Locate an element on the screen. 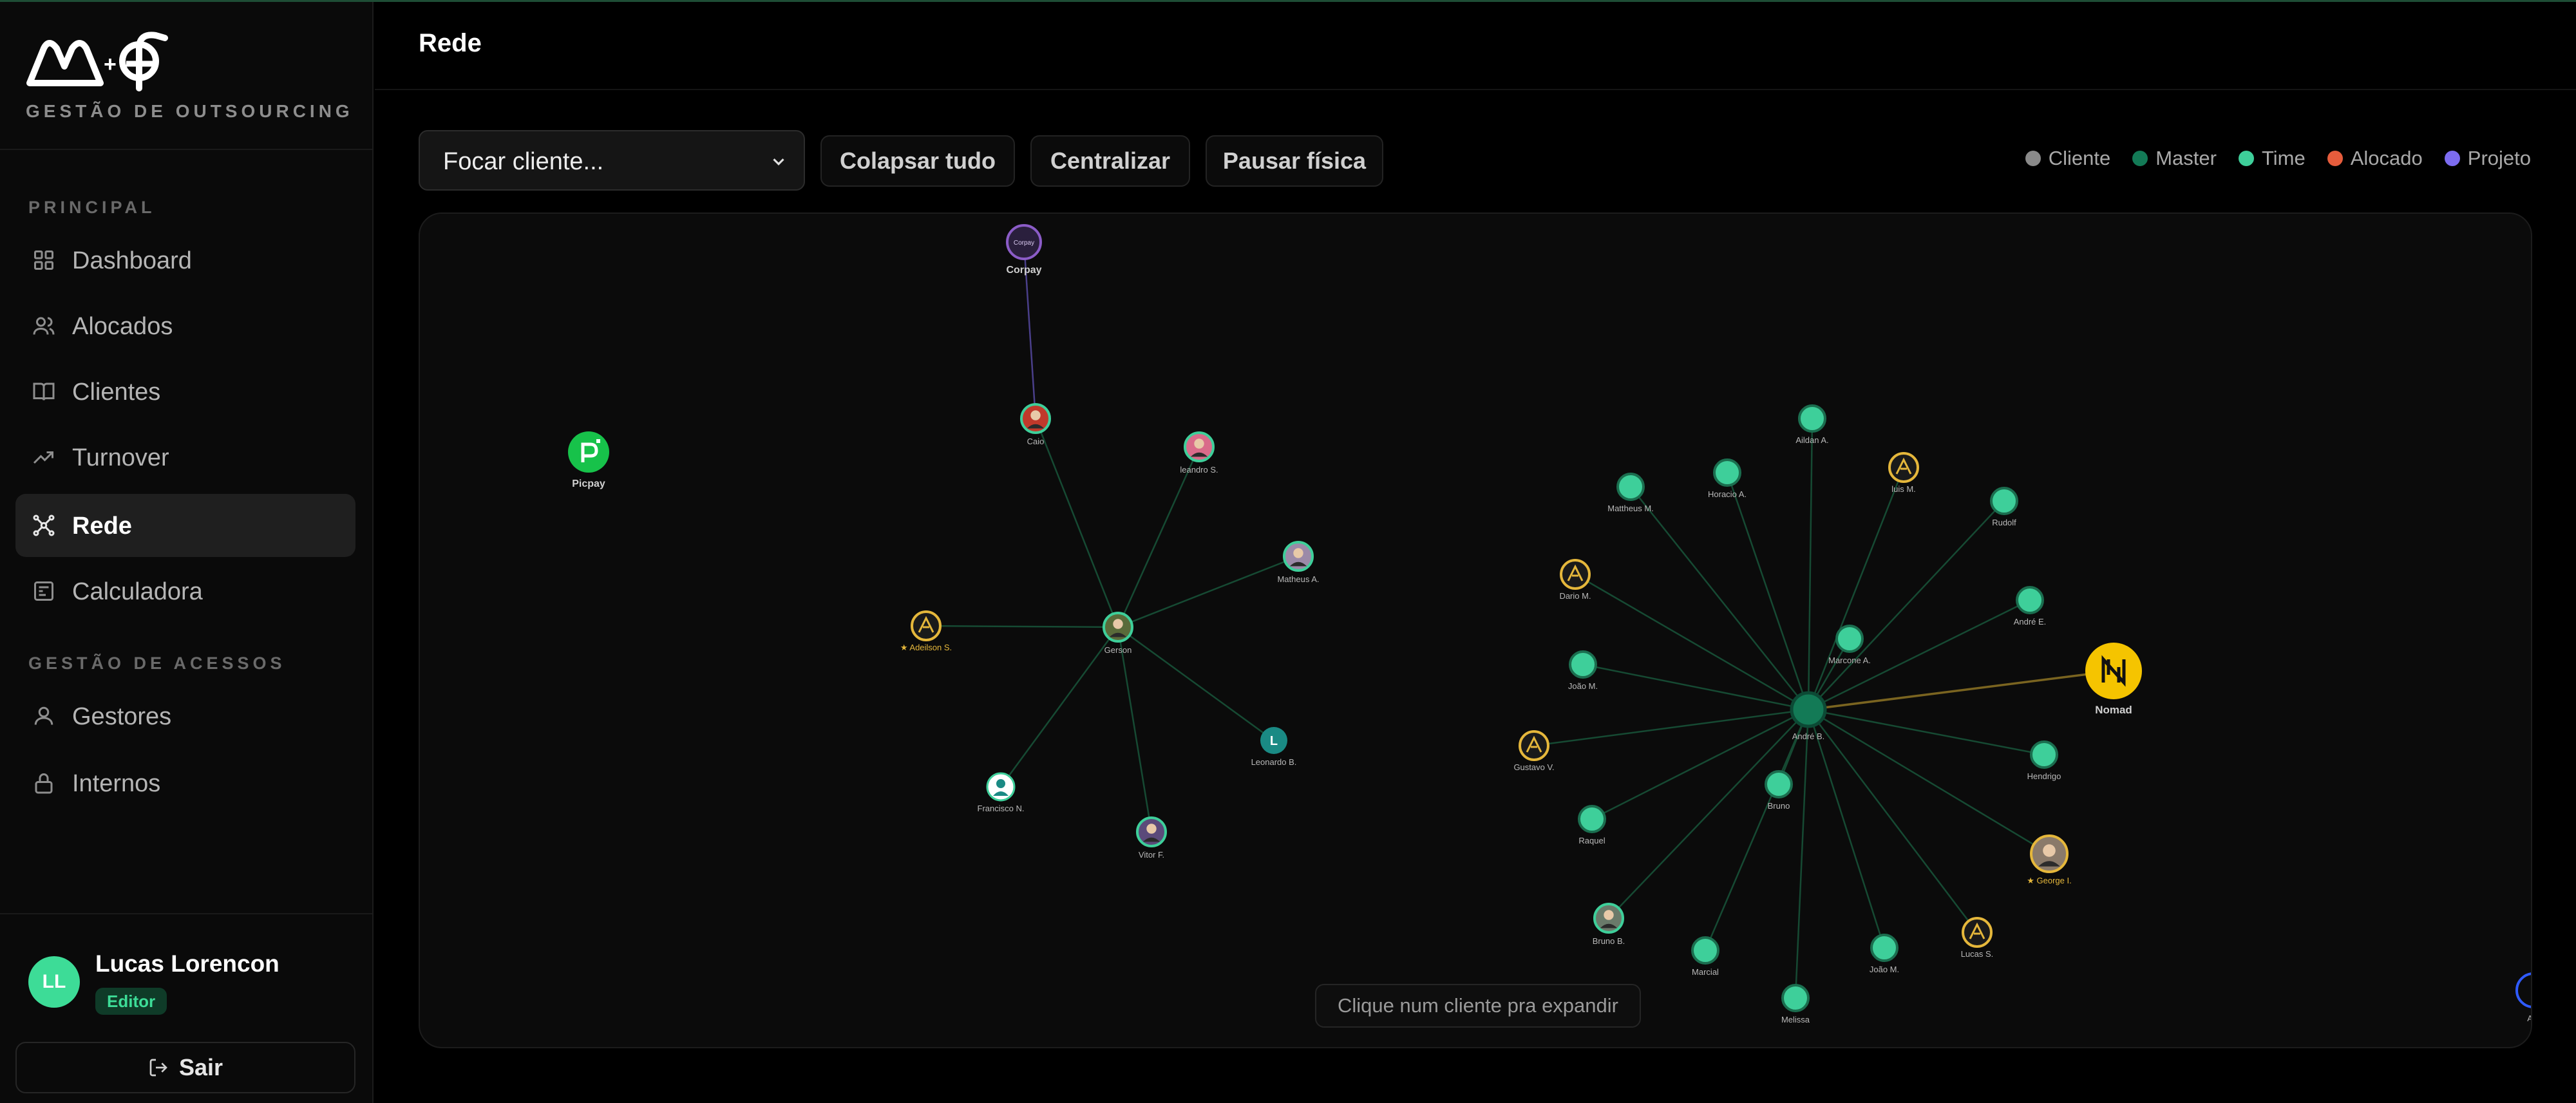 The height and width of the screenshot is (1103, 2576). role-badge: Editor is located at coordinates (131, 1001).